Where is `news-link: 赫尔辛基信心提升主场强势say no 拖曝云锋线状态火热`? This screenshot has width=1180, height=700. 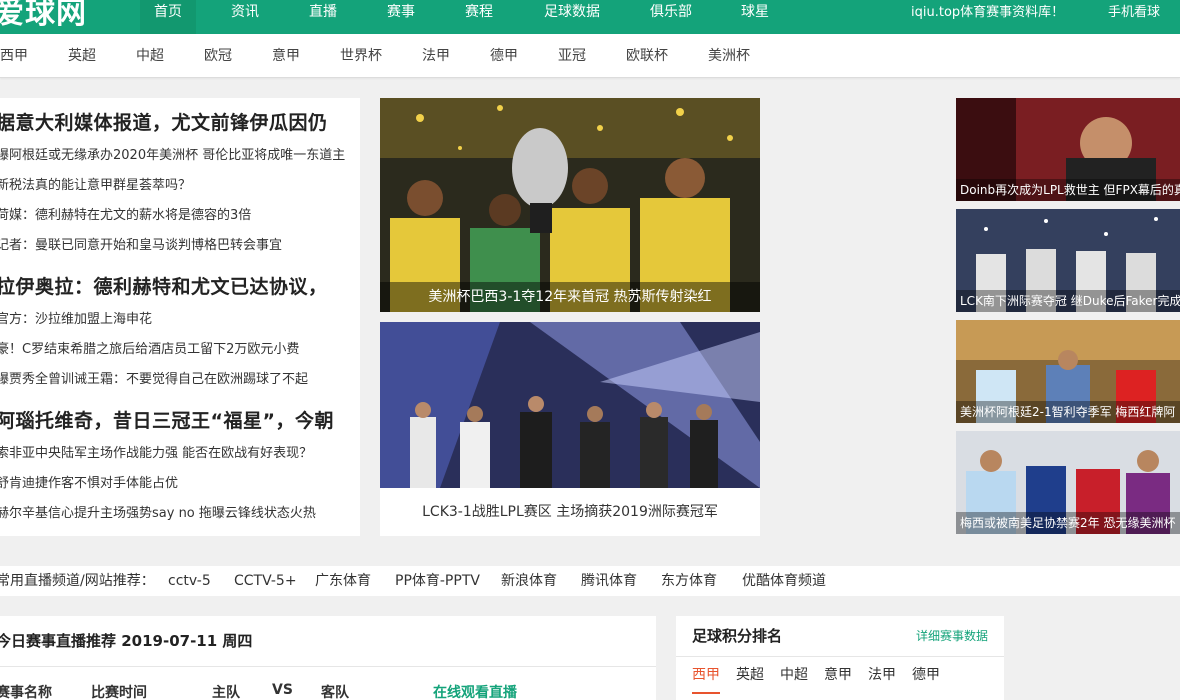
news-link: 赫尔辛基信心提升主场强势say no 拖曝云锋线状态火热 is located at coordinates (158, 511).